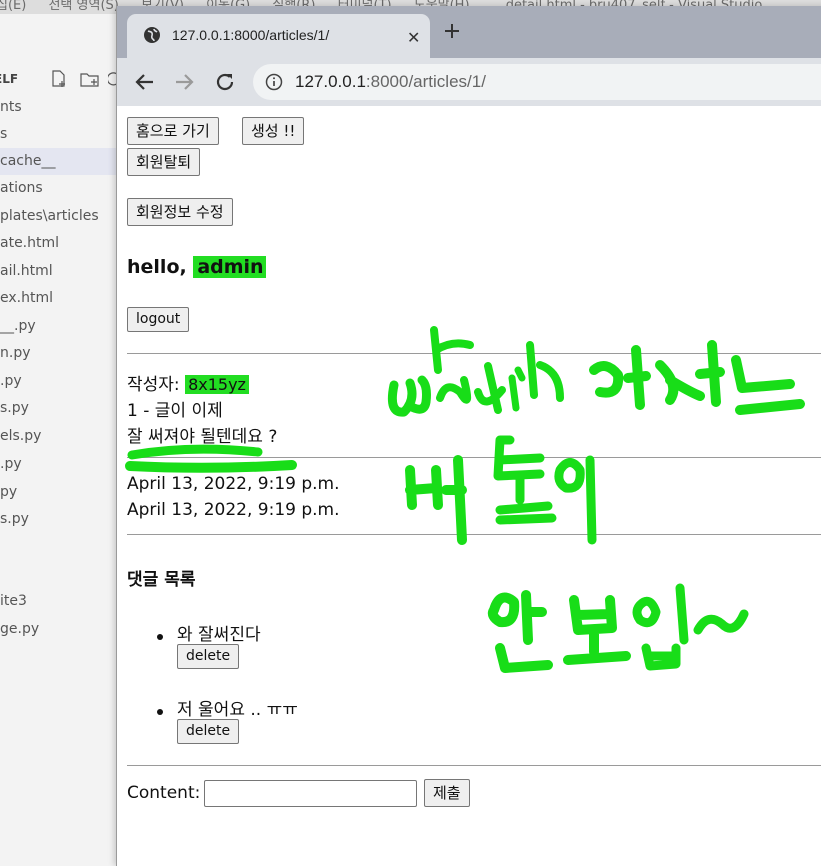 This screenshot has height=866, width=821. I want to click on browser-tab-active: 127.0.0.1:8000/articles/1/ ✕, so click(278, 36).